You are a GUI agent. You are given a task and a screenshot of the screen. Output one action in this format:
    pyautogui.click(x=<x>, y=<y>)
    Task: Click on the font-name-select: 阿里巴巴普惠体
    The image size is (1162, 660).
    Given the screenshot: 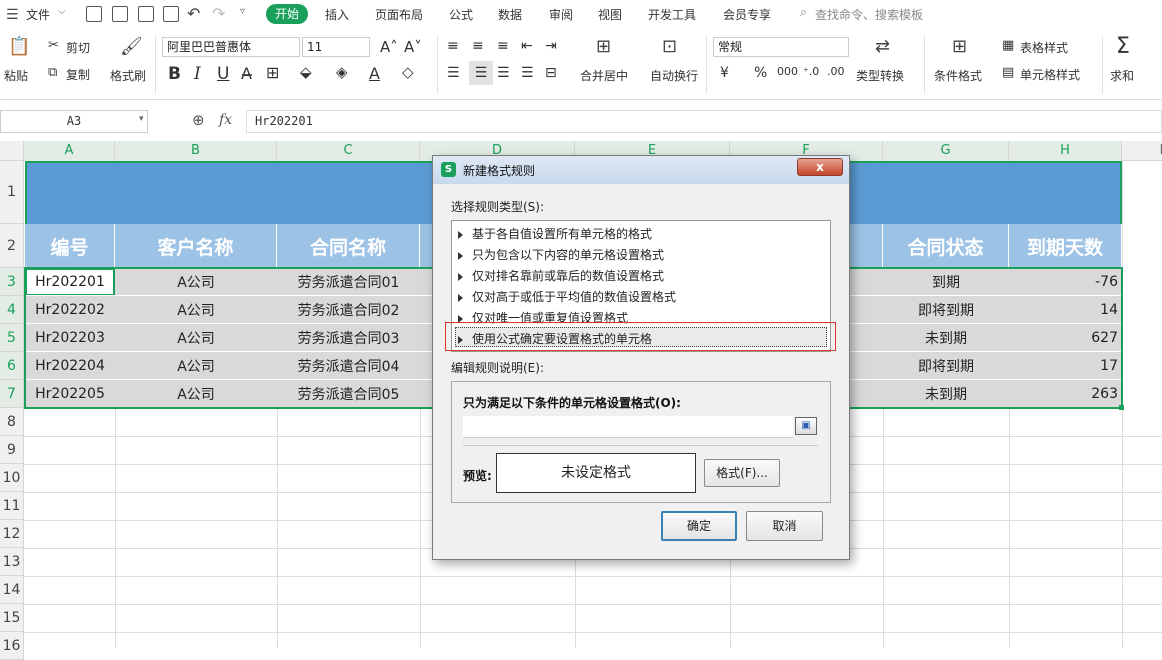 What is the action you would take?
    pyautogui.click(x=231, y=47)
    